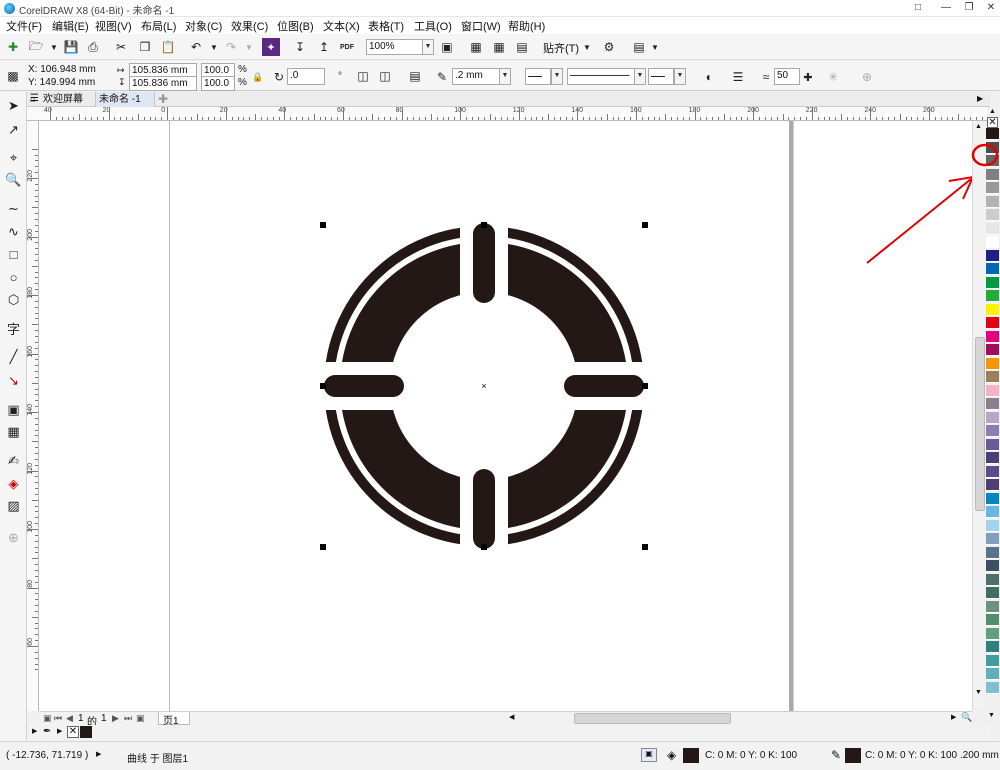 The image size is (1000, 770). What do you see at coordinates (306, 76) in the screenshot?
I see `rotation-field: .0` at bounding box center [306, 76].